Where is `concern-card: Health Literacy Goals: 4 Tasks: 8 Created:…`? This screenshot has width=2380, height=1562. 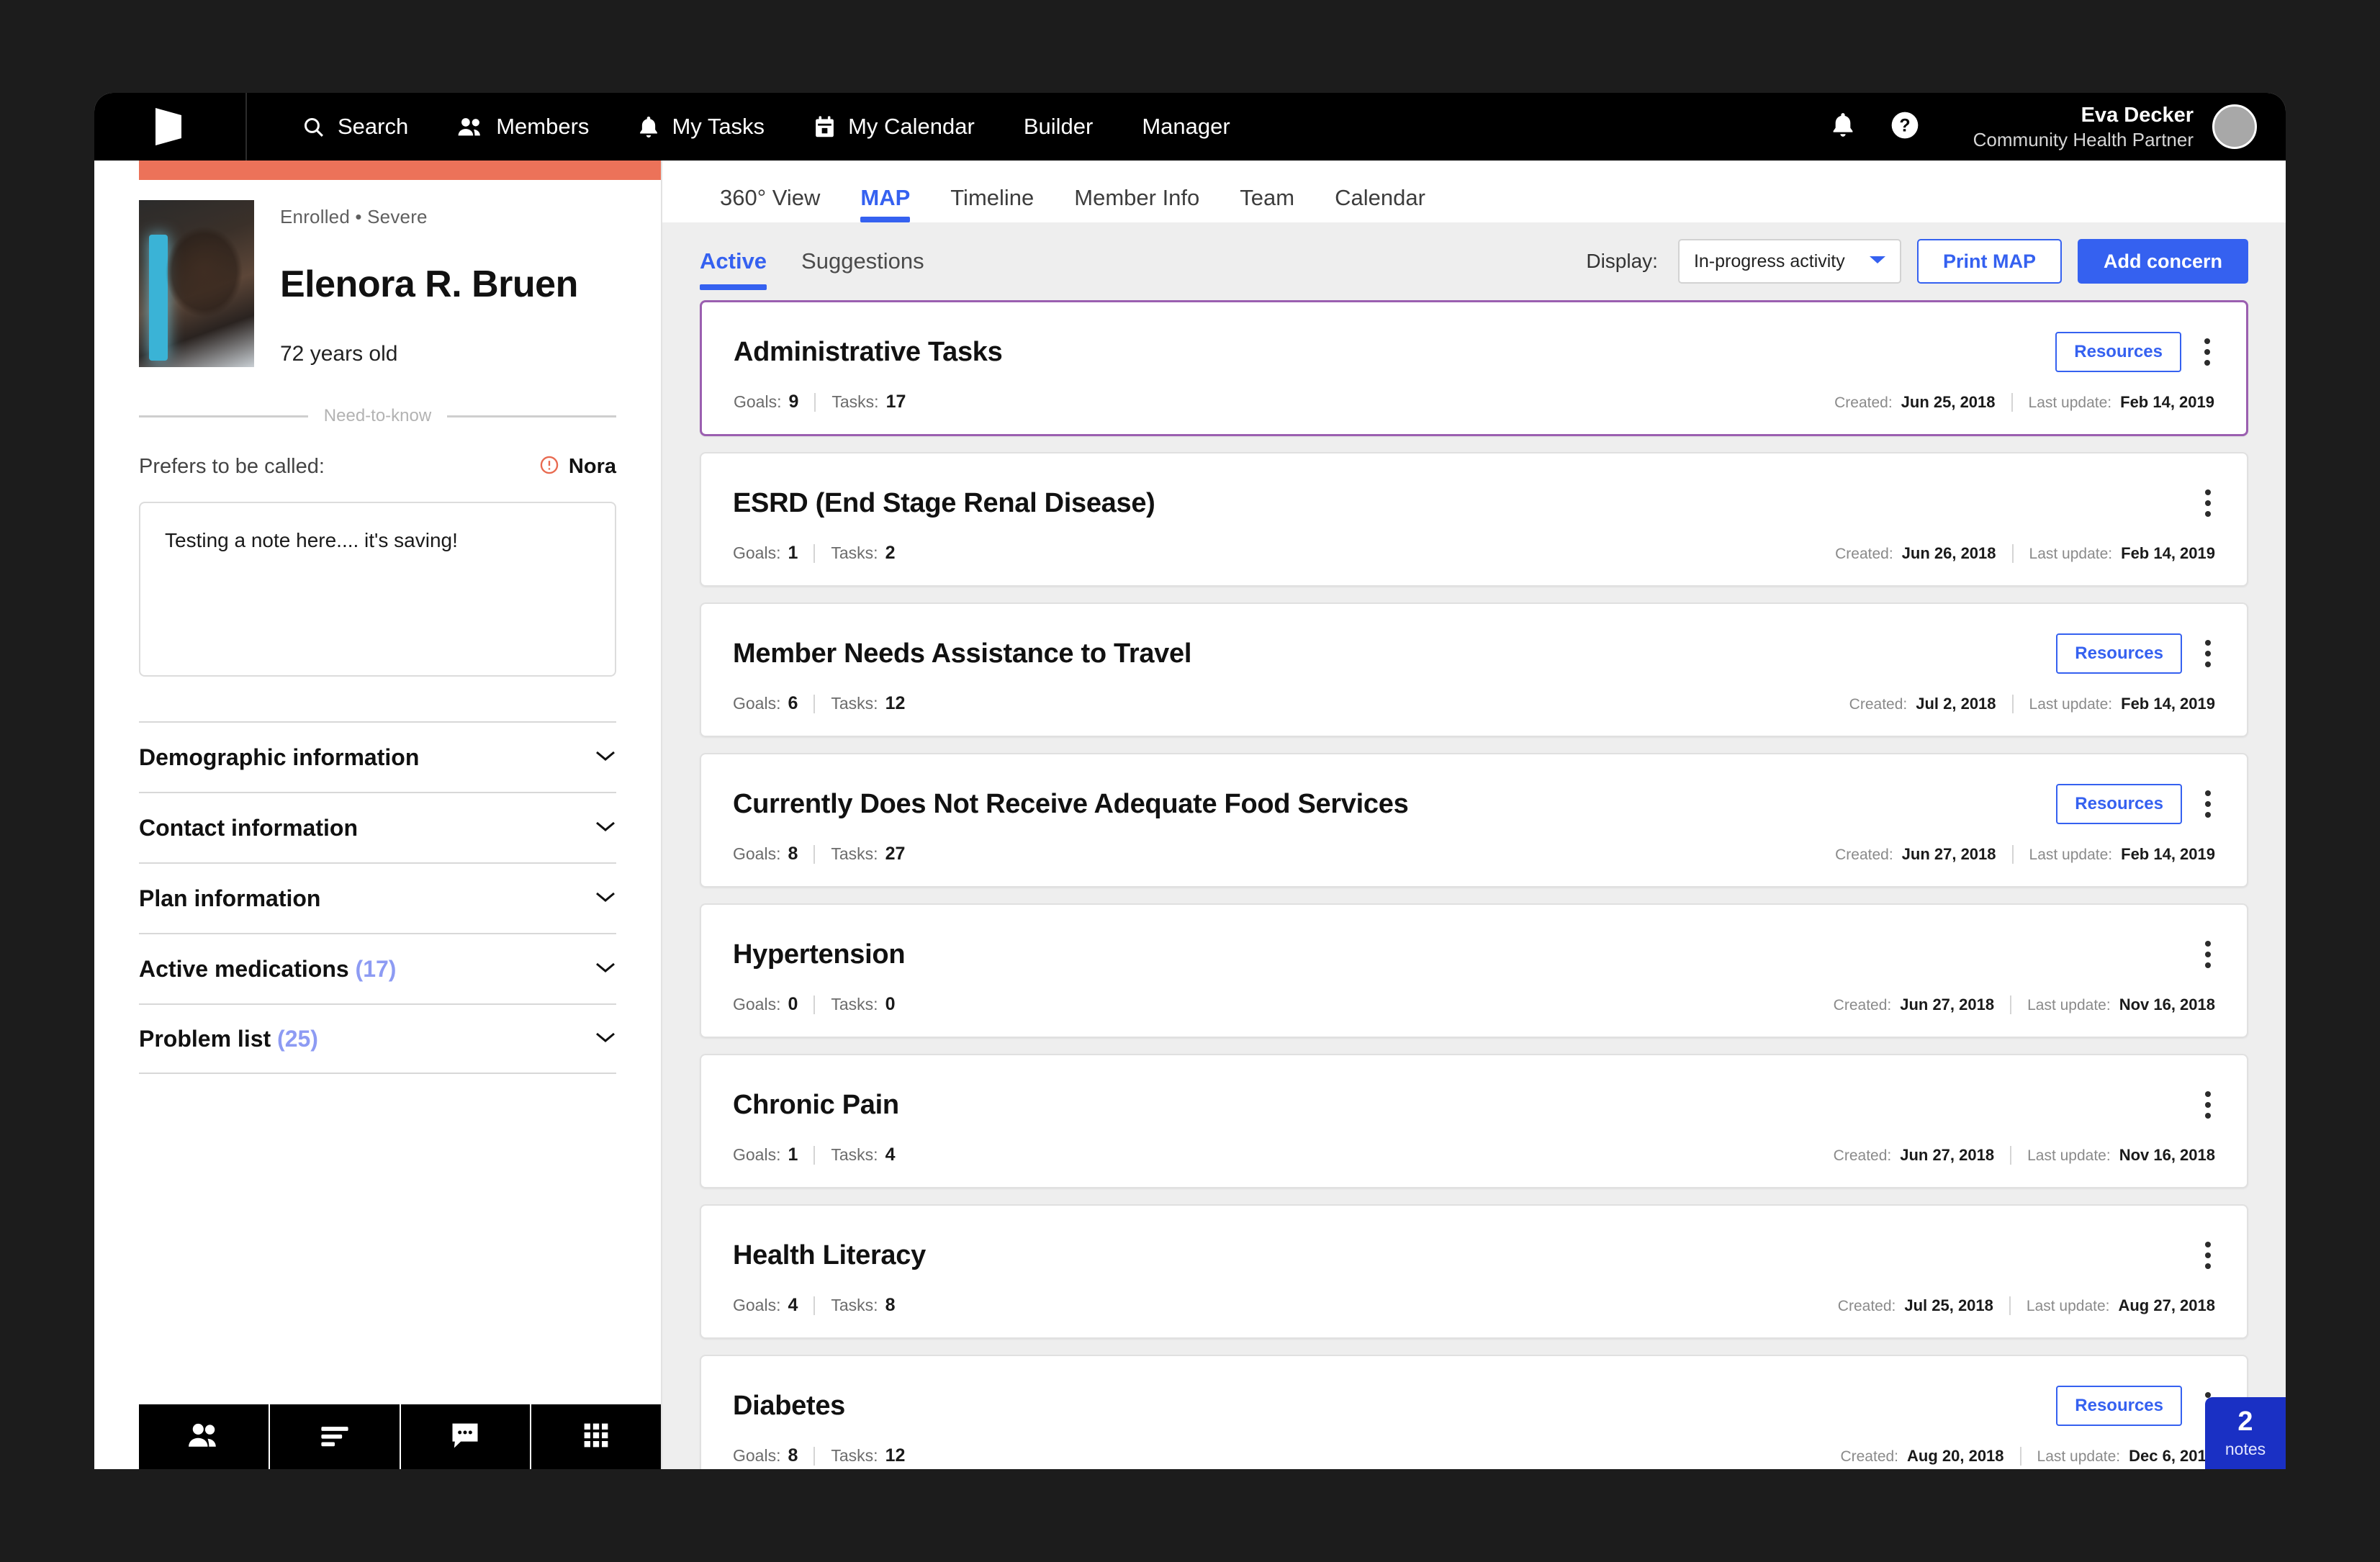 concern-card: Health Literacy Goals: 4 Tasks: 8 Created:… is located at coordinates (1474, 1271).